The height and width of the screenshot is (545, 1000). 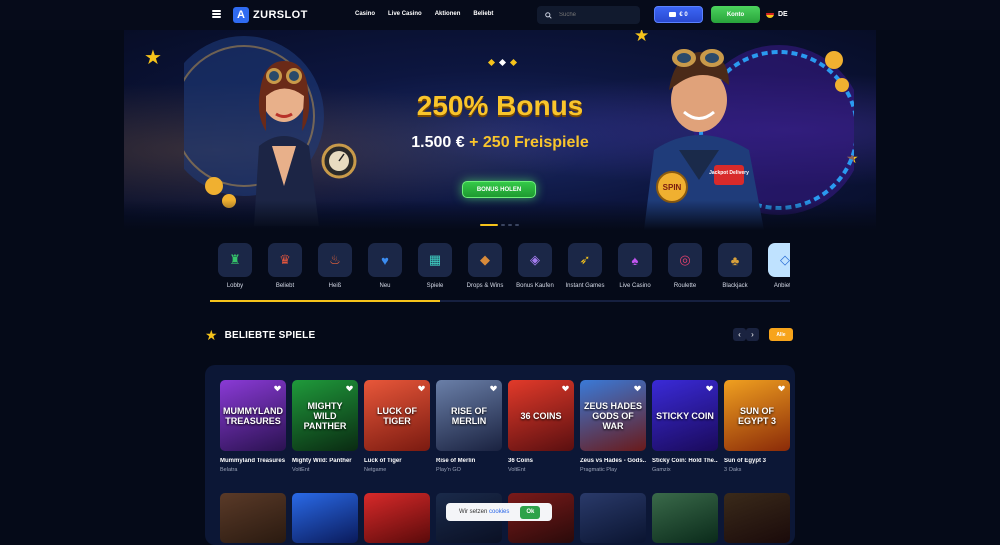 I want to click on game-name: Mighty Wild: Panther, so click(x=325, y=461).